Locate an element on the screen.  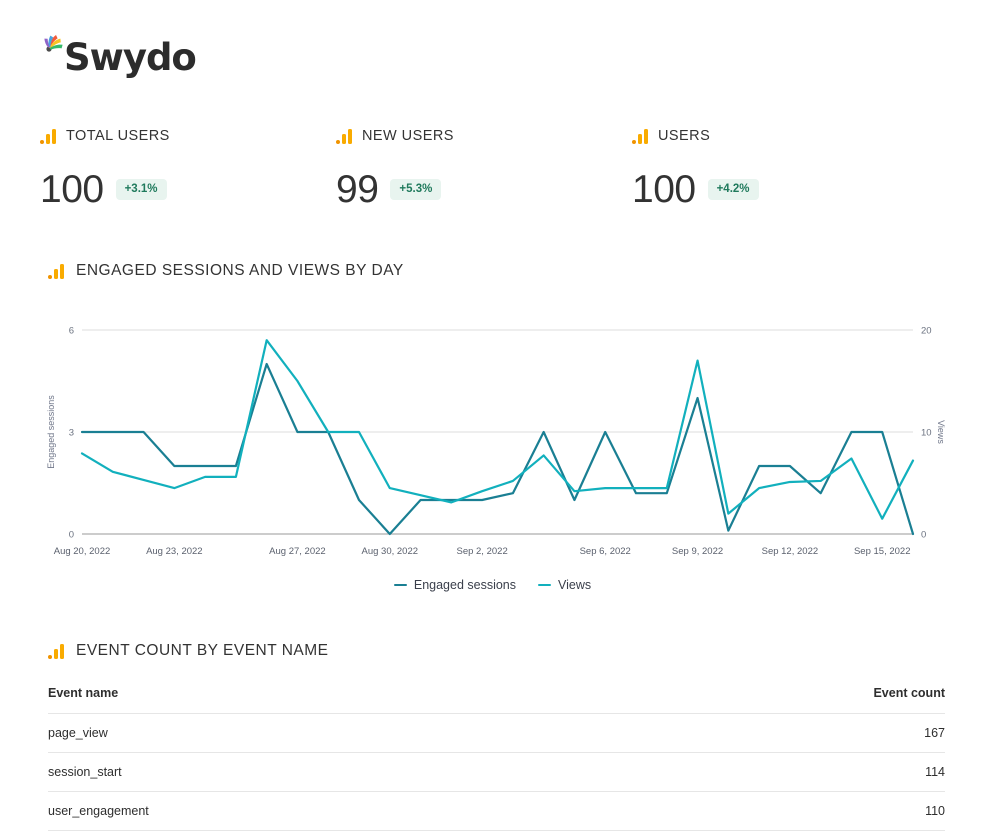
table-head: Event name Event count is located at coordinates (496, 700).